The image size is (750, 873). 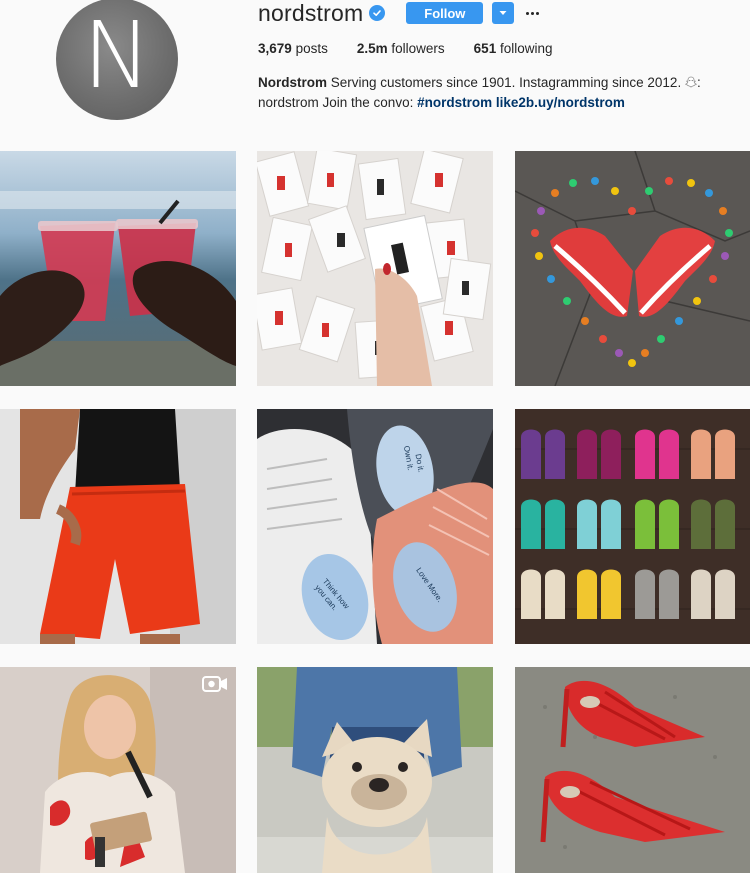 I want to click on post-image-red-heels, so click(x=632, y=770).